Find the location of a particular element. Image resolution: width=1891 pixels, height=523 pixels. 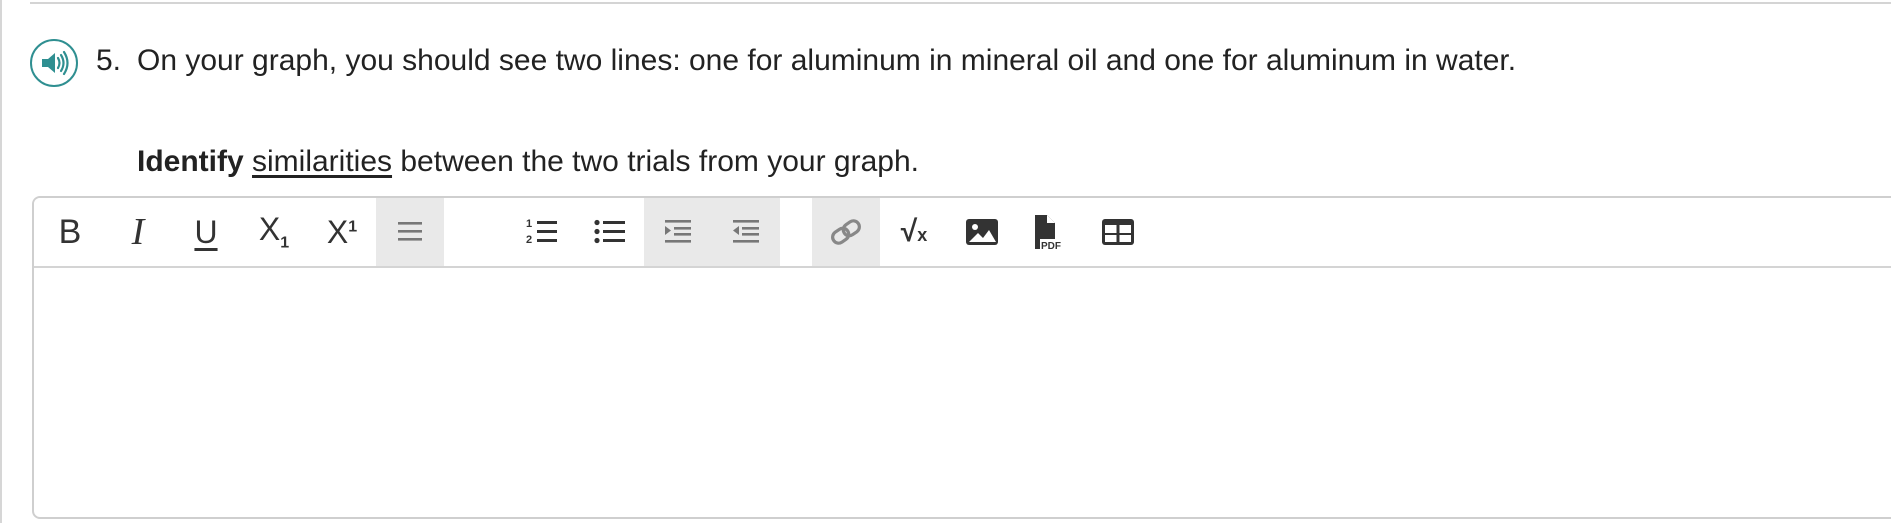

pdf-icon: PDF is located at coordinates (1048, 233).